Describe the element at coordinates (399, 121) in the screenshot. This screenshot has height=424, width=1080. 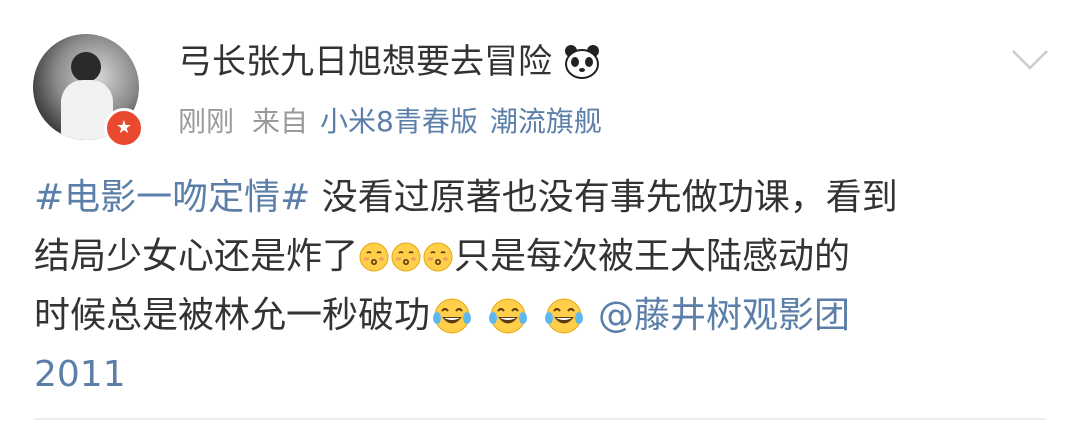
I see `source-device-link: 小米8青春版` at that location.